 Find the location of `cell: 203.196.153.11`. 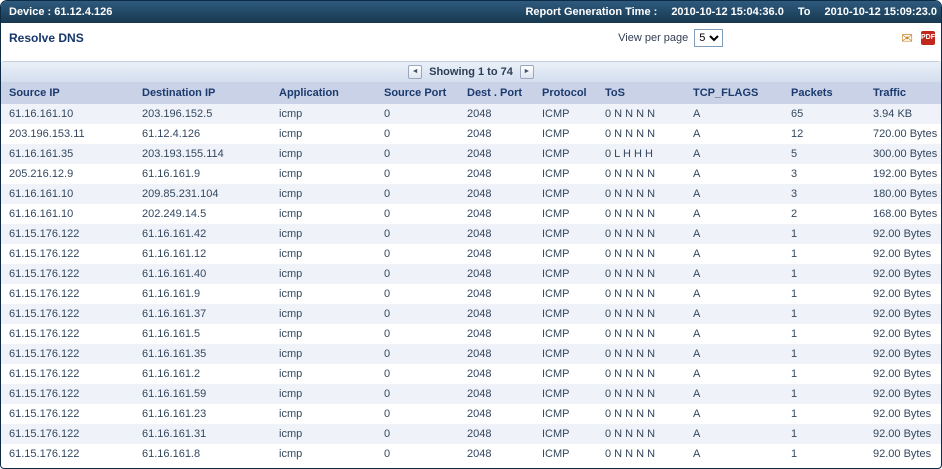

cell: 203.196.153.11 is located at coordinates (47, 134).